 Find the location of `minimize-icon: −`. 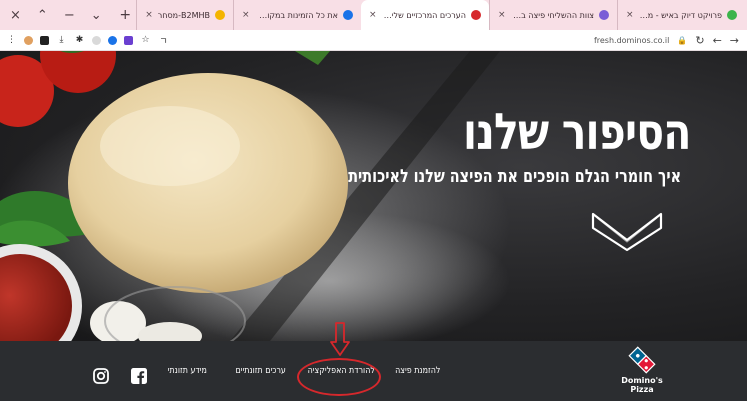

minimize-icon: − is located at coordinates (69, 15).